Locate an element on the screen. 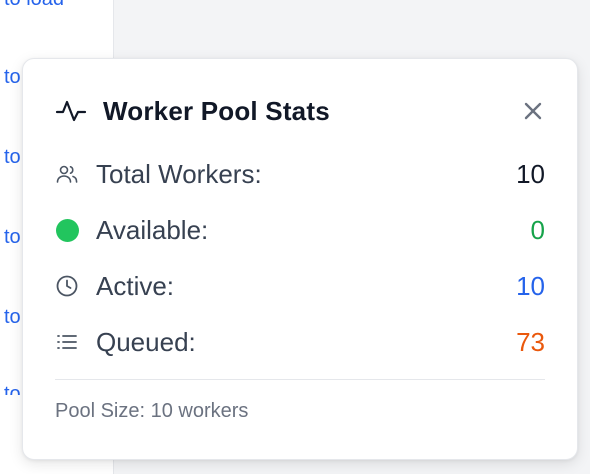 The image size is (590, 474). close-button is located at coordinates (533, 111).